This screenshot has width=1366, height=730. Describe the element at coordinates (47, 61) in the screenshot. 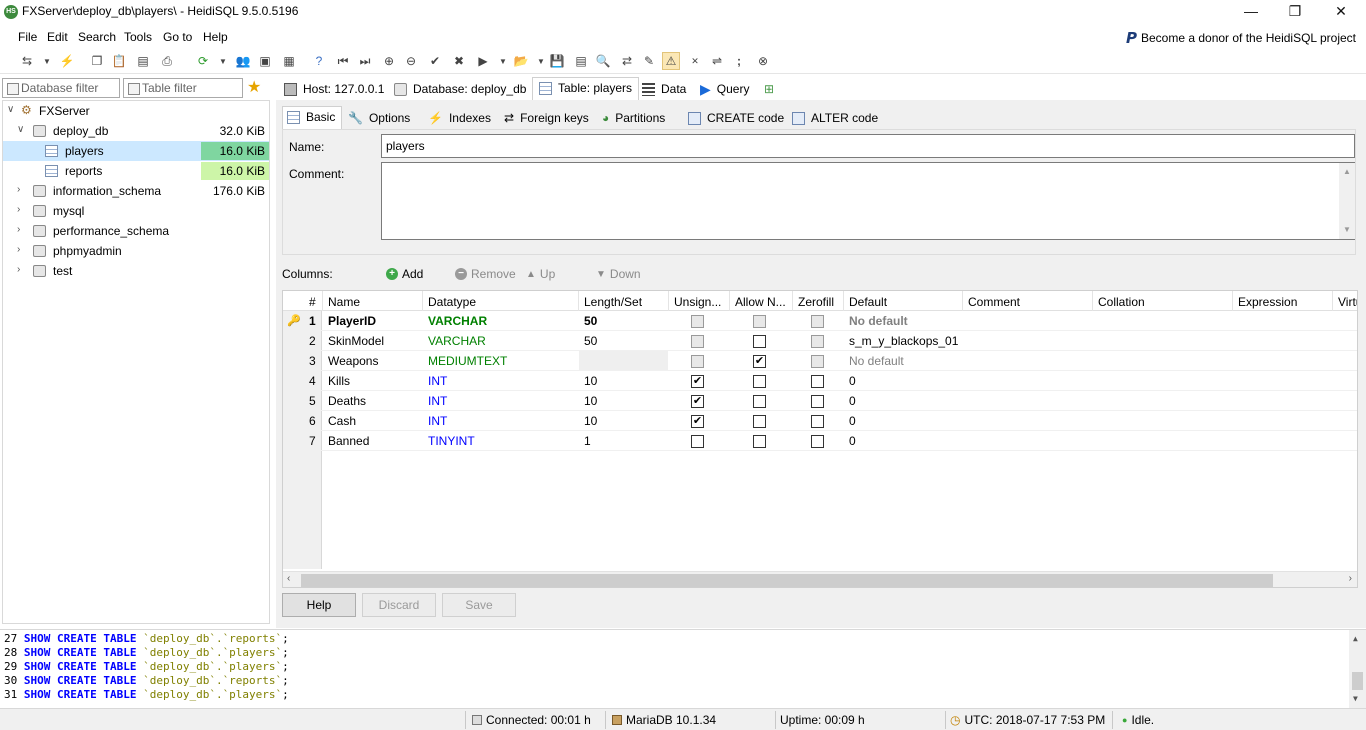

I see `dropdown-arrow-icon: ▼` at that location.